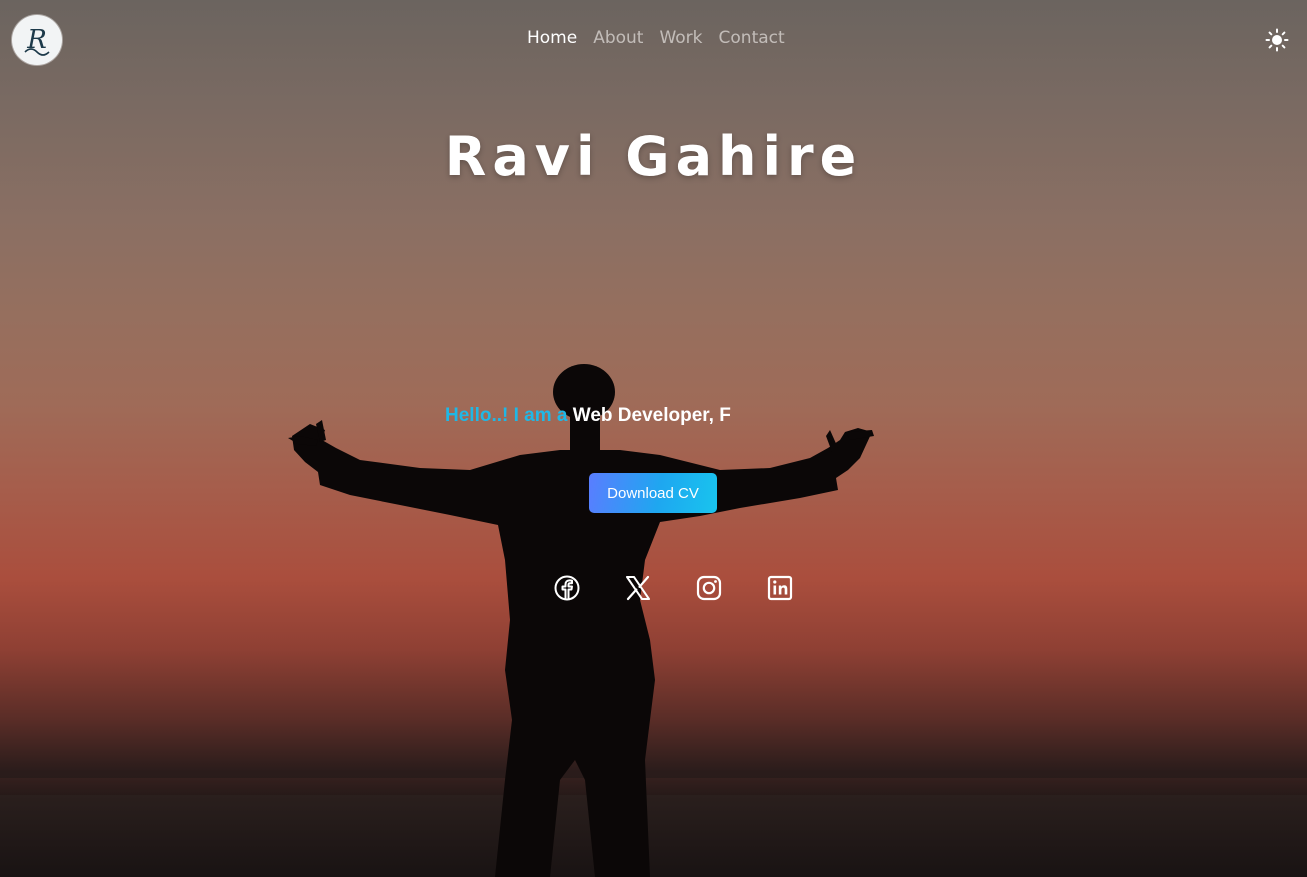 This screenshot has width=1307, height=877. I want to click on facebook-icon, so click(567, 588).